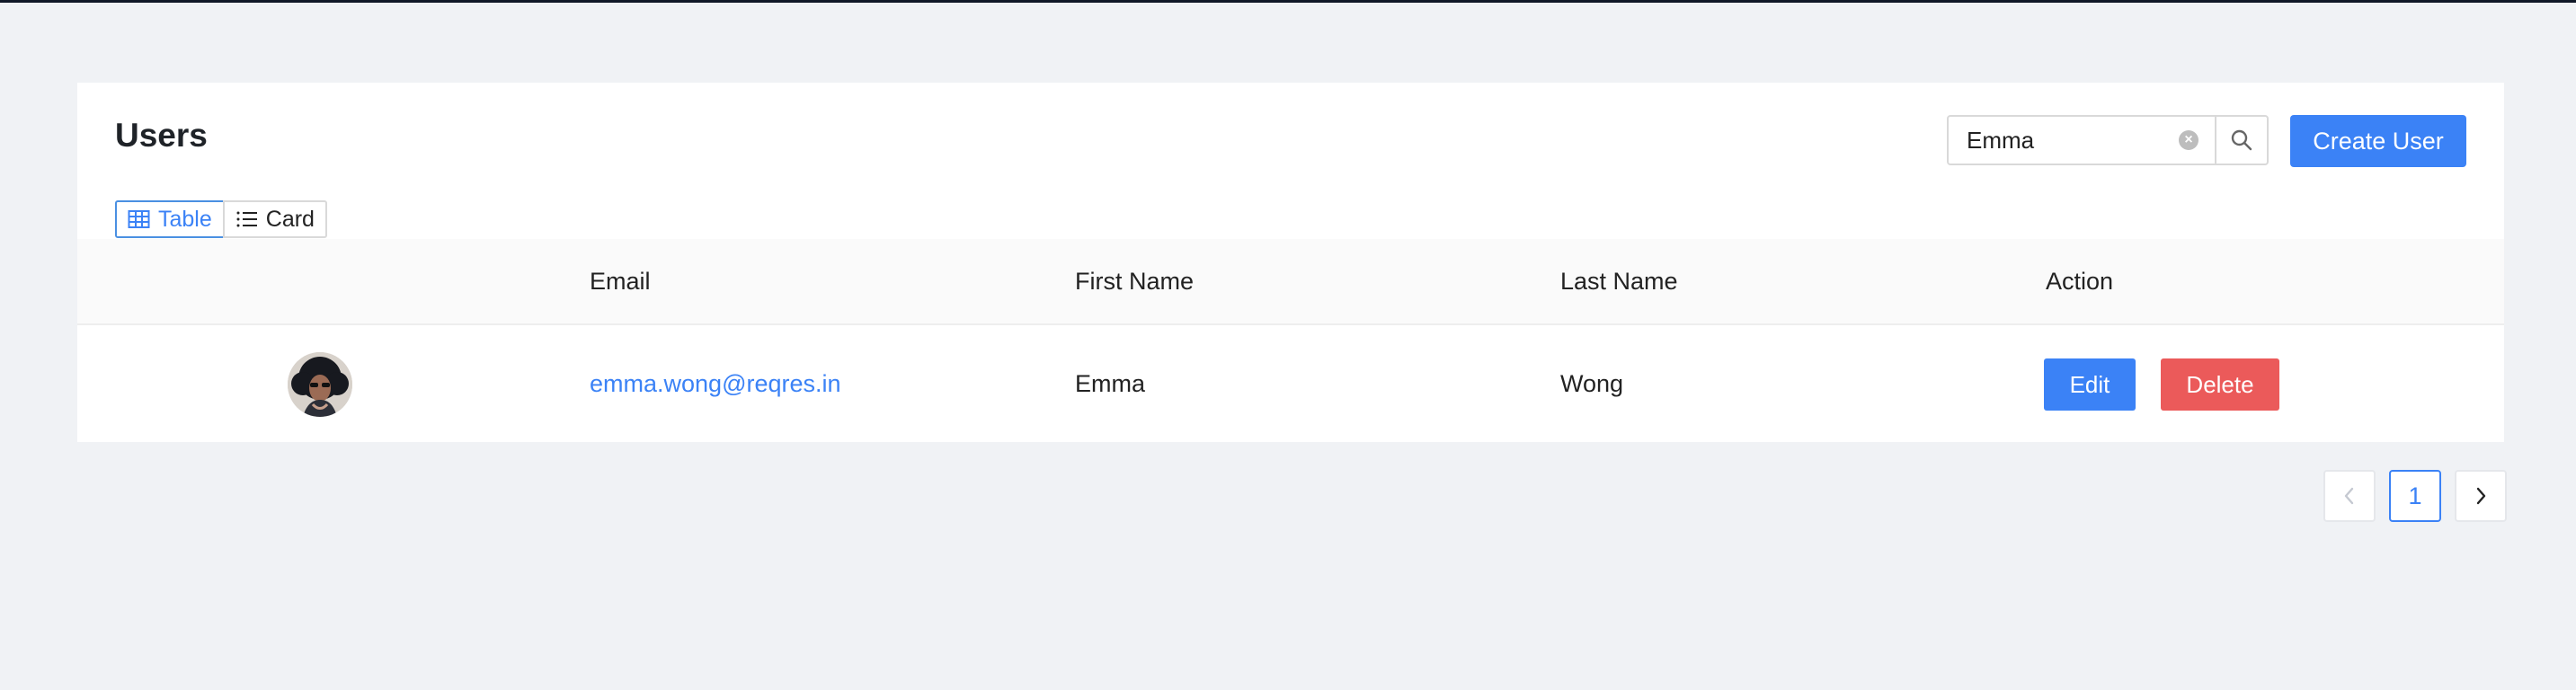 Image resolution: width=2576 pixels, height=690 pixels. What do you see at coordinates (2090, 384) in the screenshot?
I see `edit-user-button: Edit` at bounding box center [2090, 384].